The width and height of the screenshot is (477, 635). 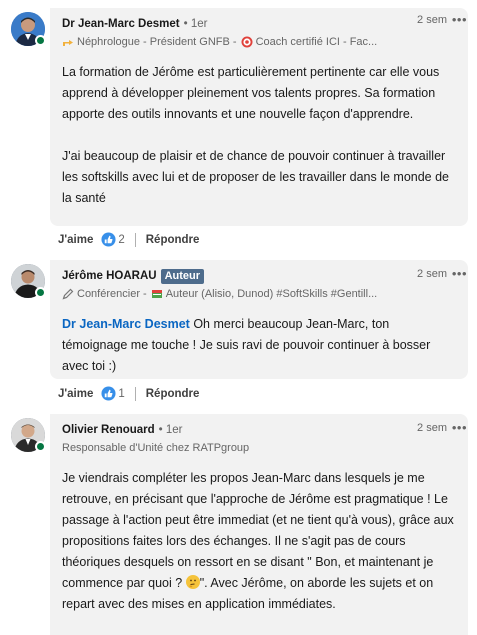 What do you see at coordinates (128, 239) in the screenshot?
I see `comment-actions: J'aime 2 Répondre` at bounding box center [128, 239].